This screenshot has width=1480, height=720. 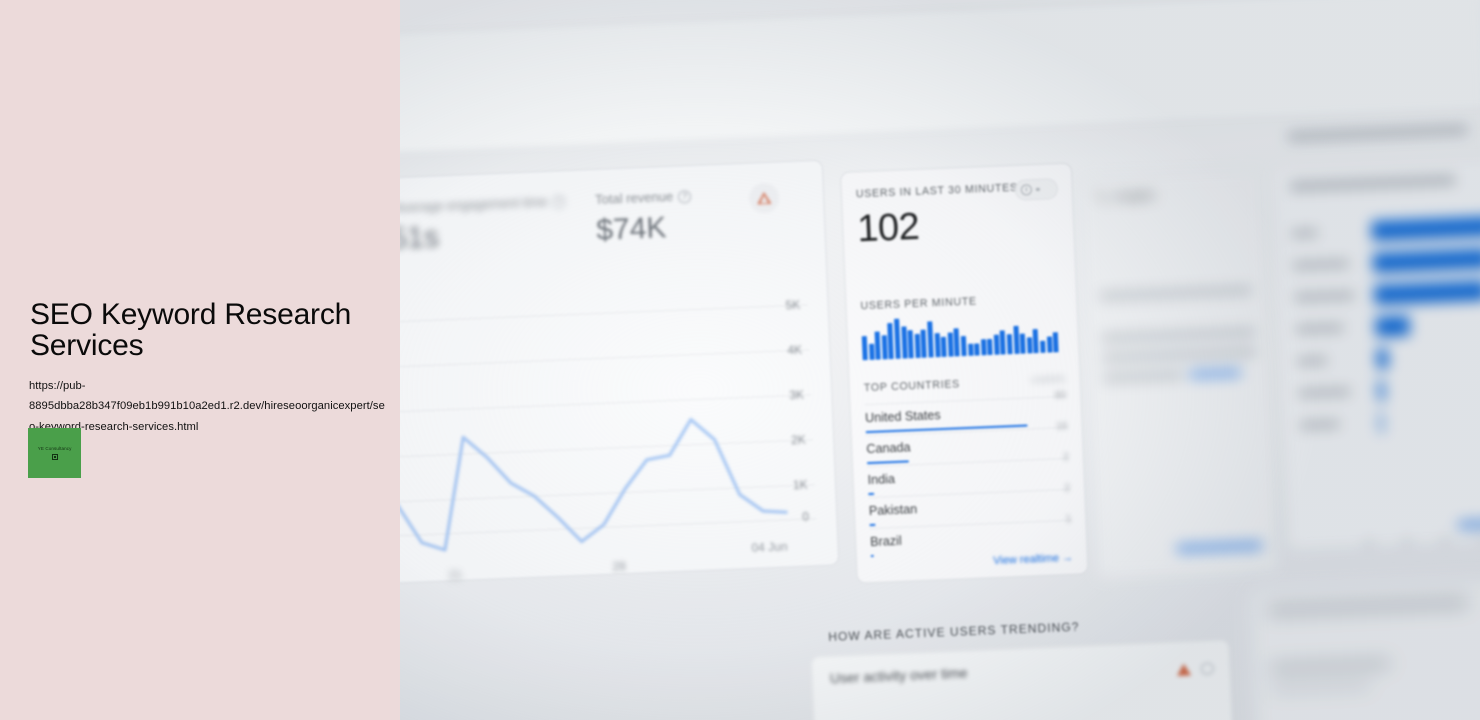 What do you see at coordinates (1195, 669) in the screenshot?
I see `user-activity-actions` at bounding box center [1195, 669].